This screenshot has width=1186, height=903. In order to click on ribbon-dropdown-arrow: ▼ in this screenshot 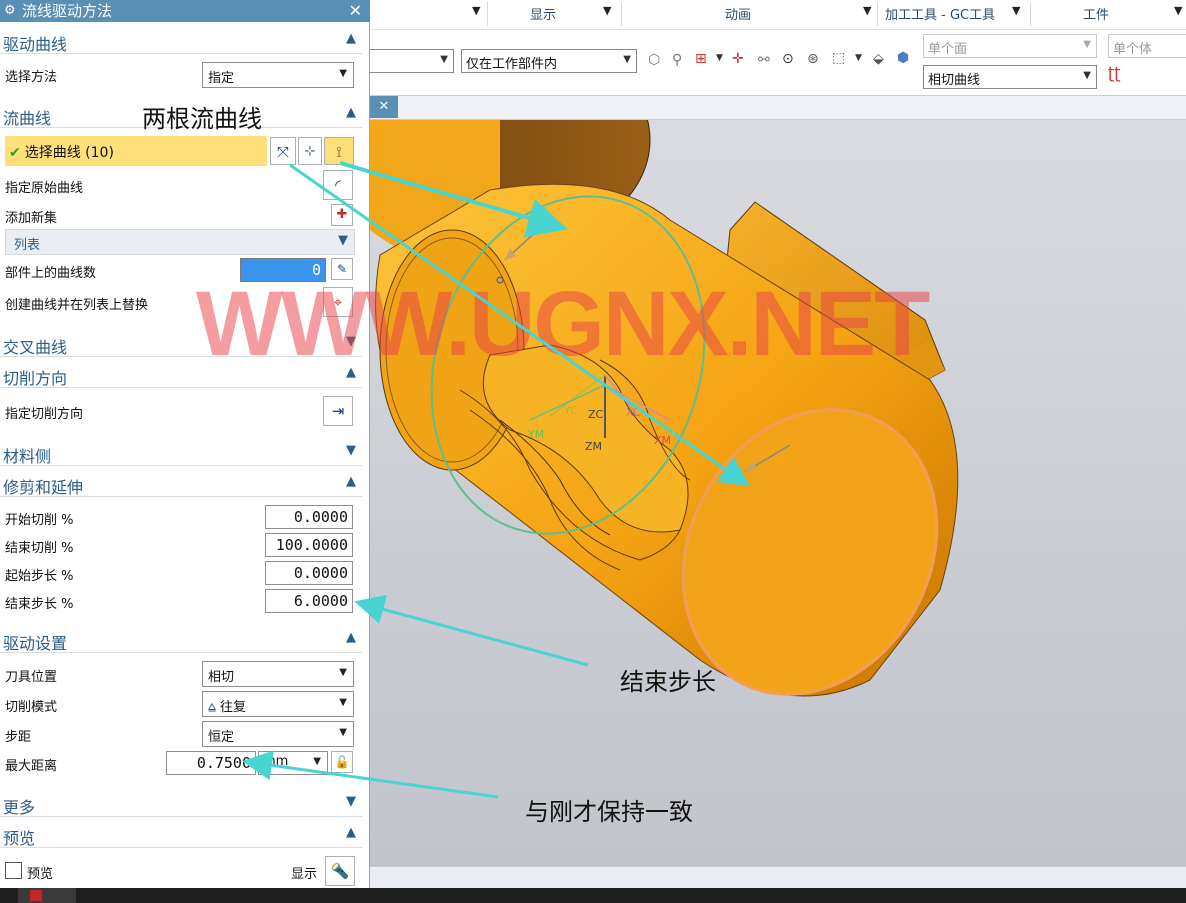, I will do `click(476, 10)`.